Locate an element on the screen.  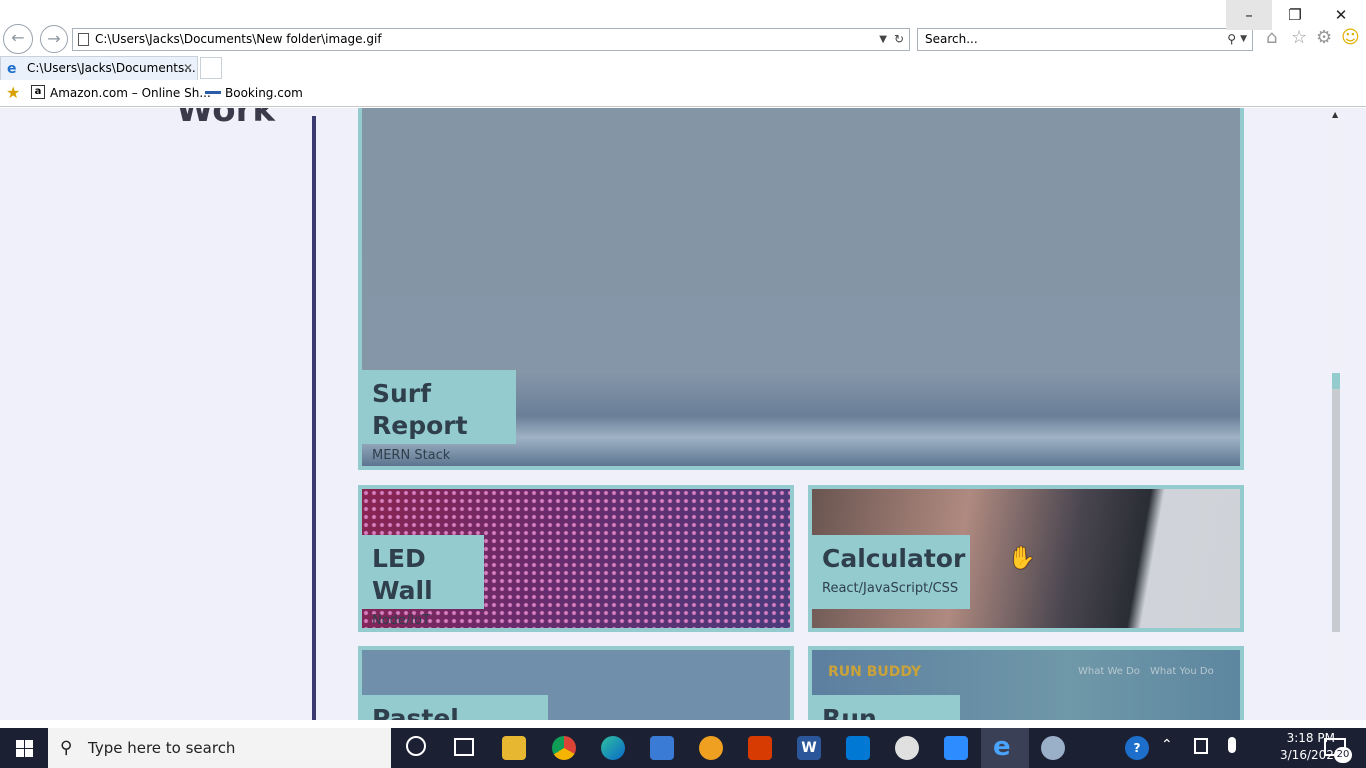
page-bottom-gap is located at coordinates (683, 724).